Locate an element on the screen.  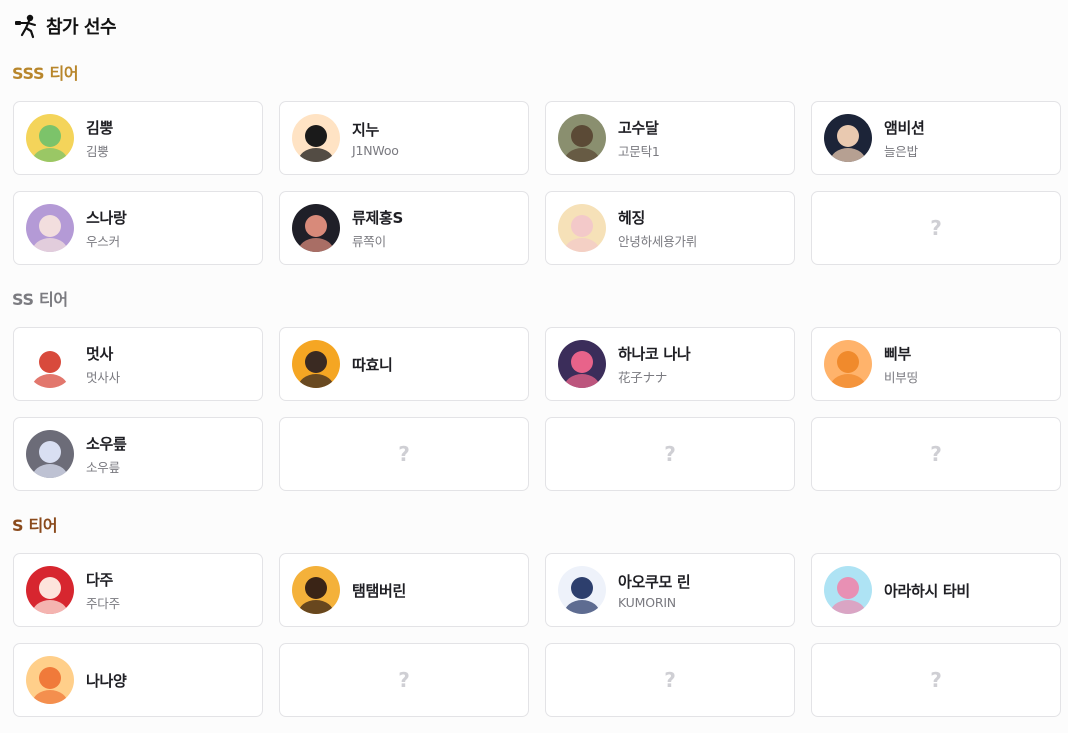
player-info: 류제홍S 류쪽이 is located at coordinates (377, 228).